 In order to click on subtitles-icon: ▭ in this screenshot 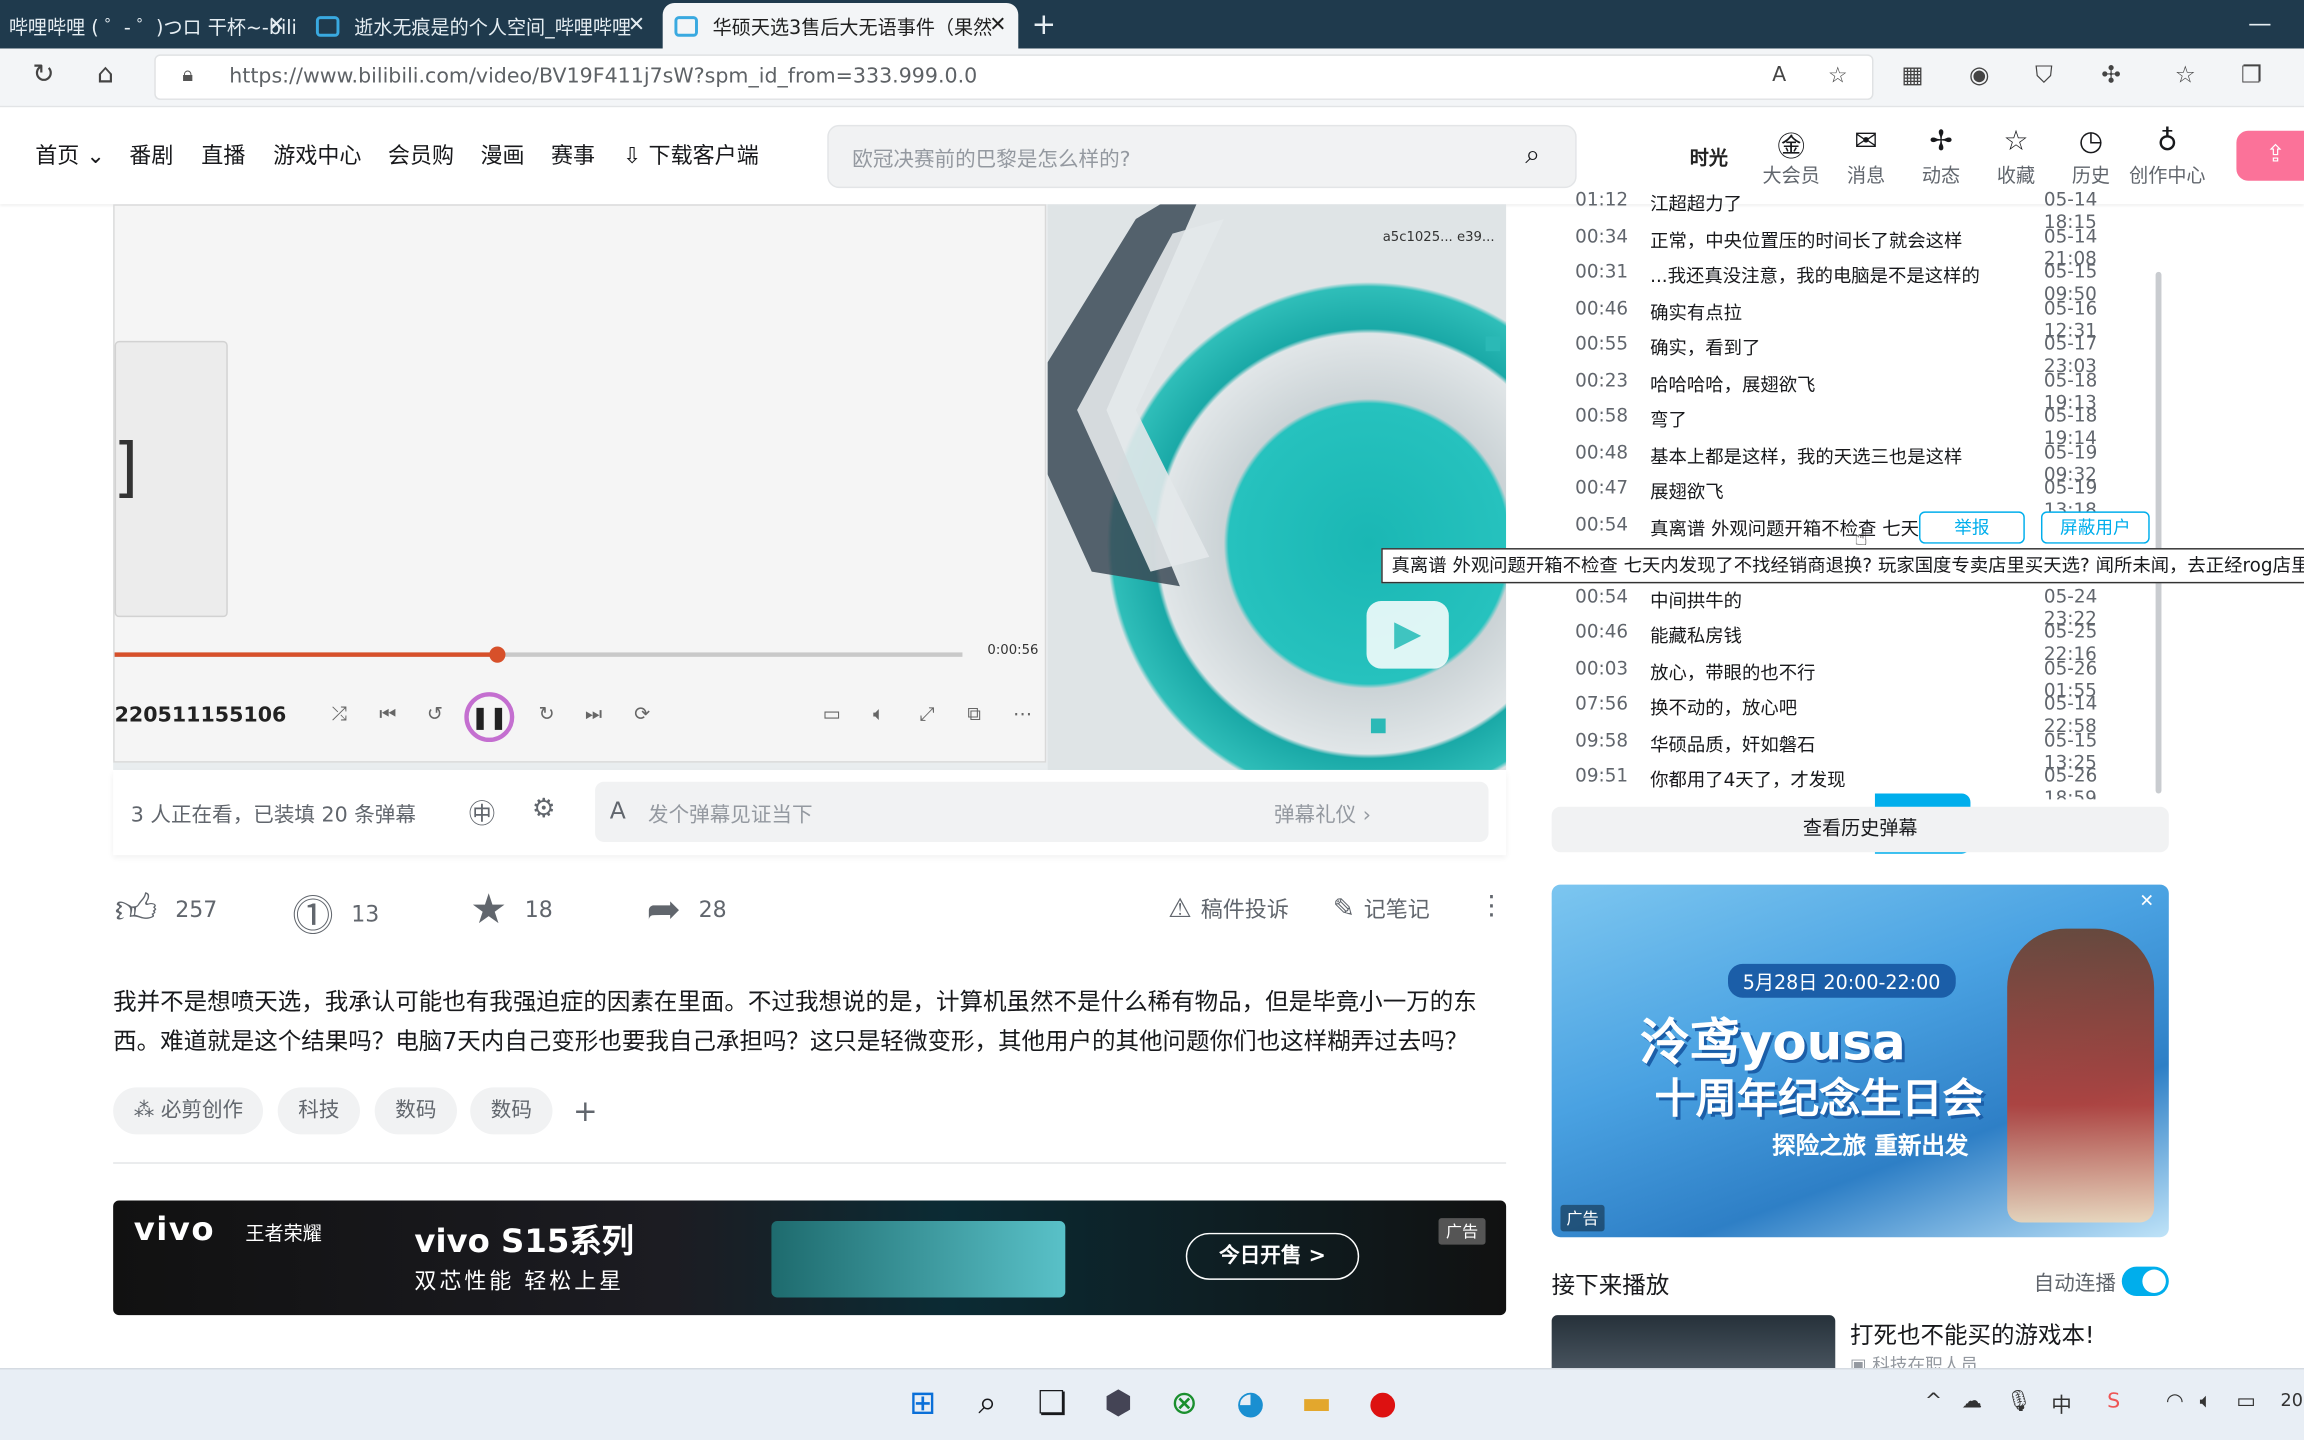, I will do `click(831, 715)`.